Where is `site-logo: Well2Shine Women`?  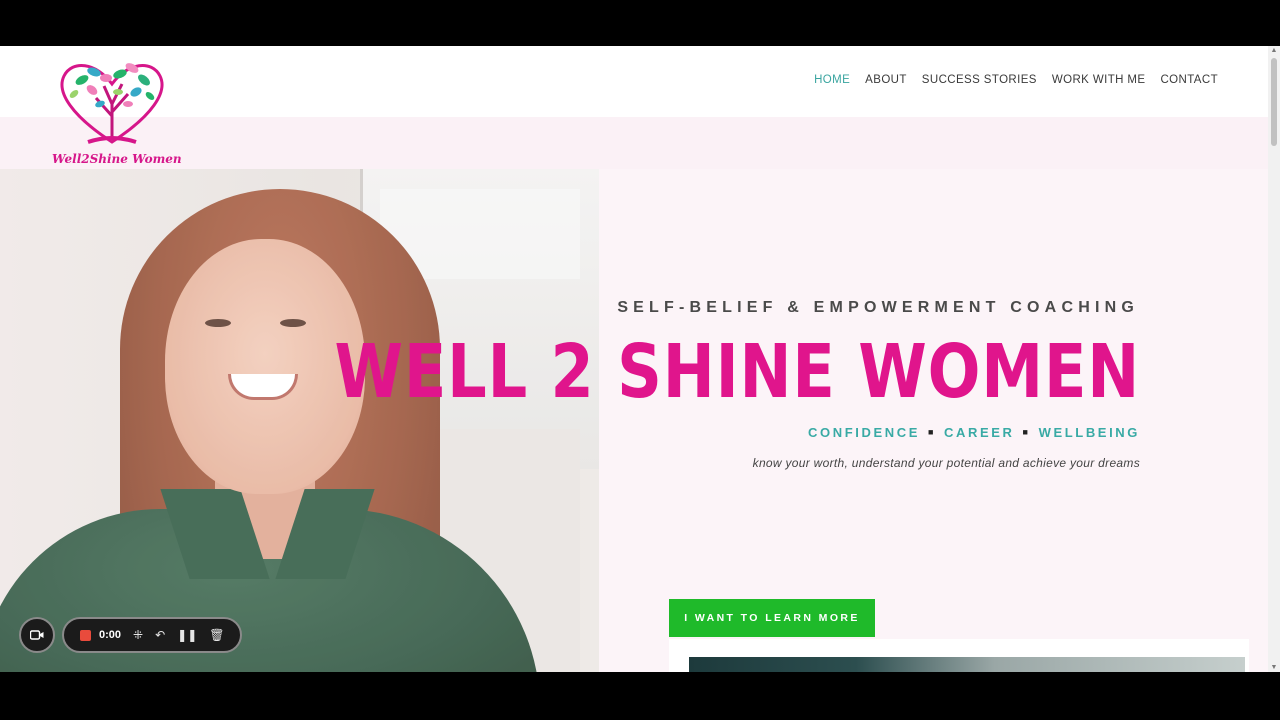
site-logo: Well2Shine Women is located at coordinates (117, 110).